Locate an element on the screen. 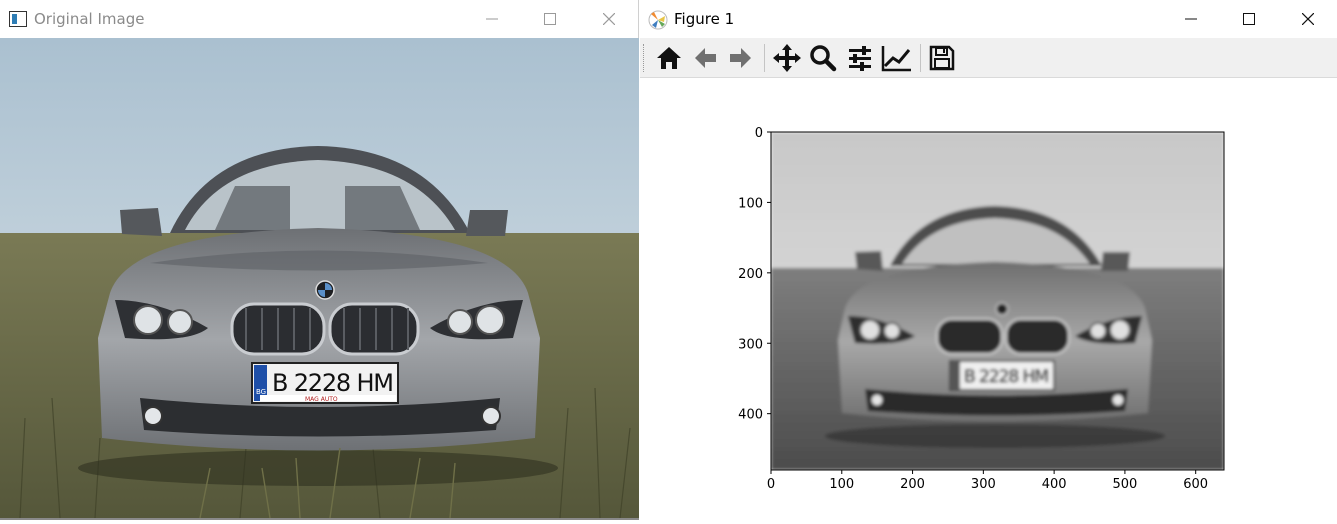  blurred-plate-text: B 2228 HM is located at coordinates (1006, 377).